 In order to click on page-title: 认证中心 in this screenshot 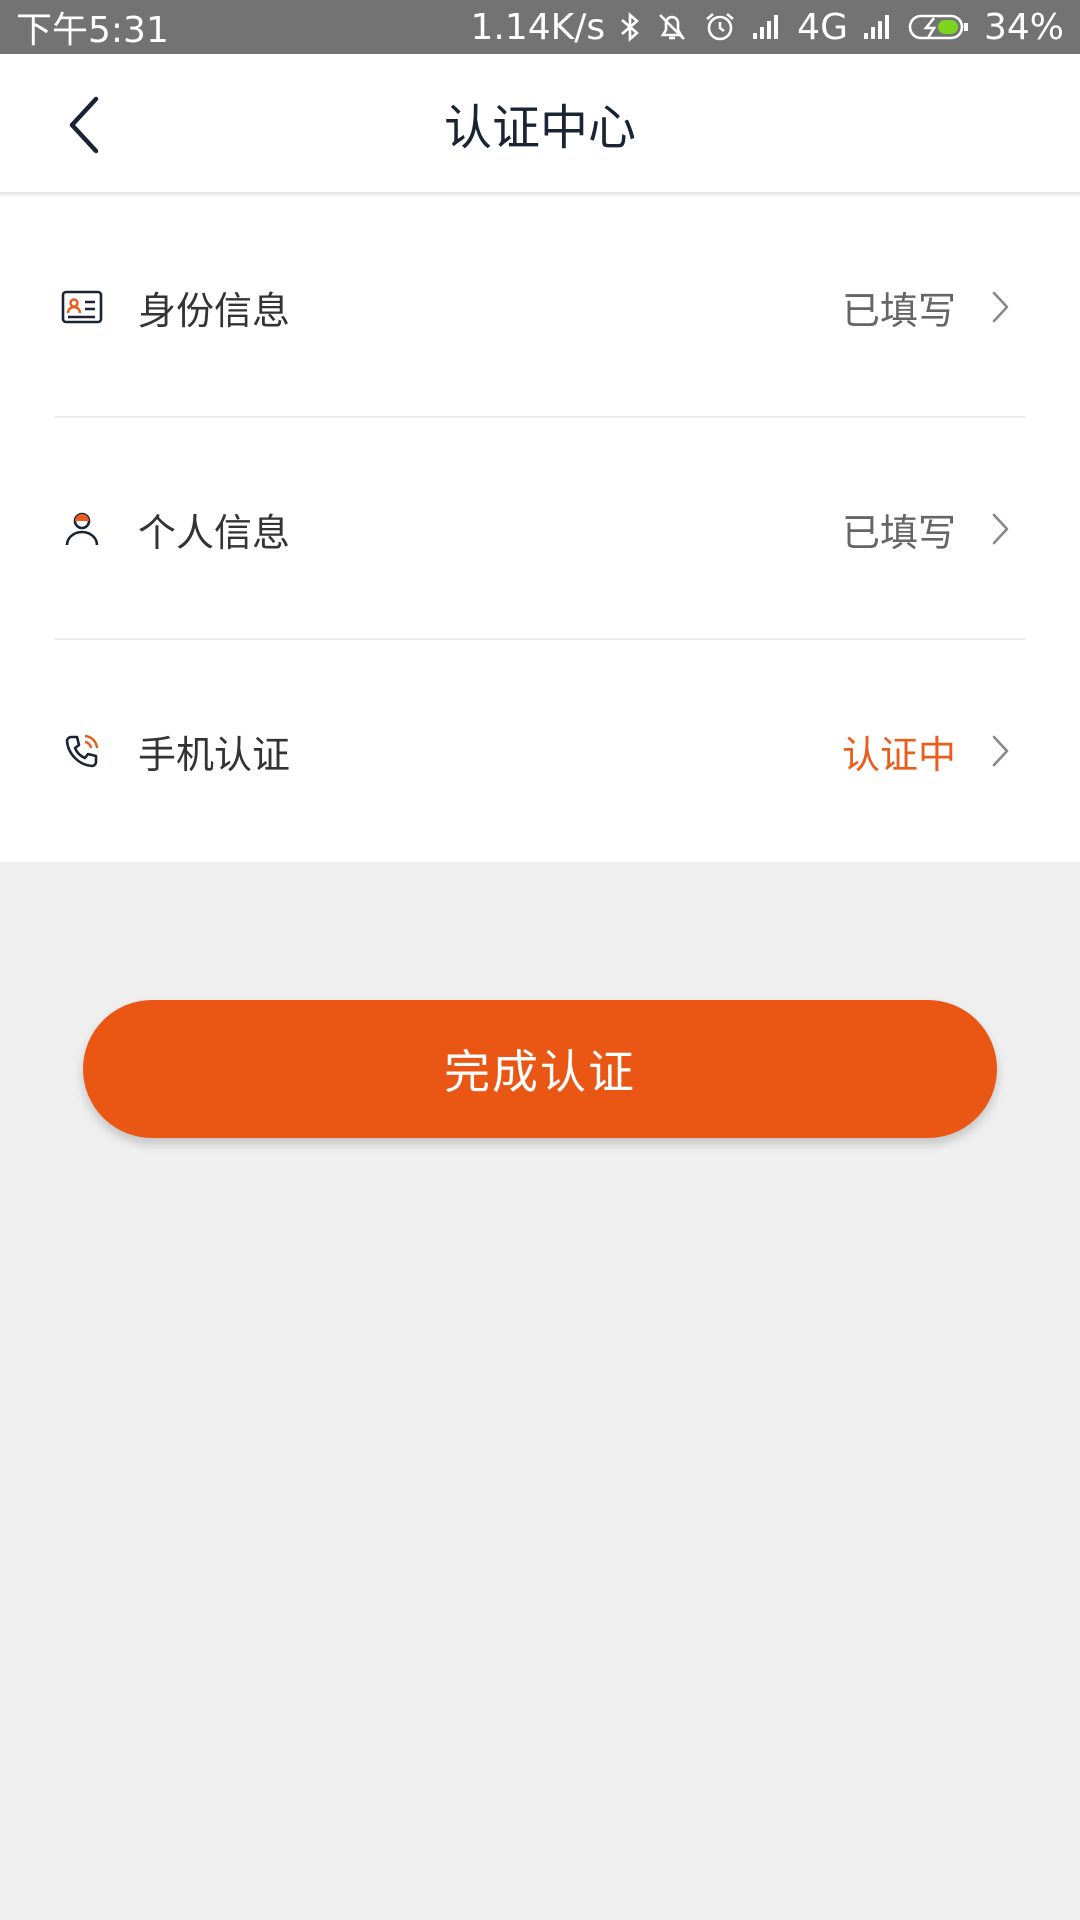, I will do `click(539, 128)`.